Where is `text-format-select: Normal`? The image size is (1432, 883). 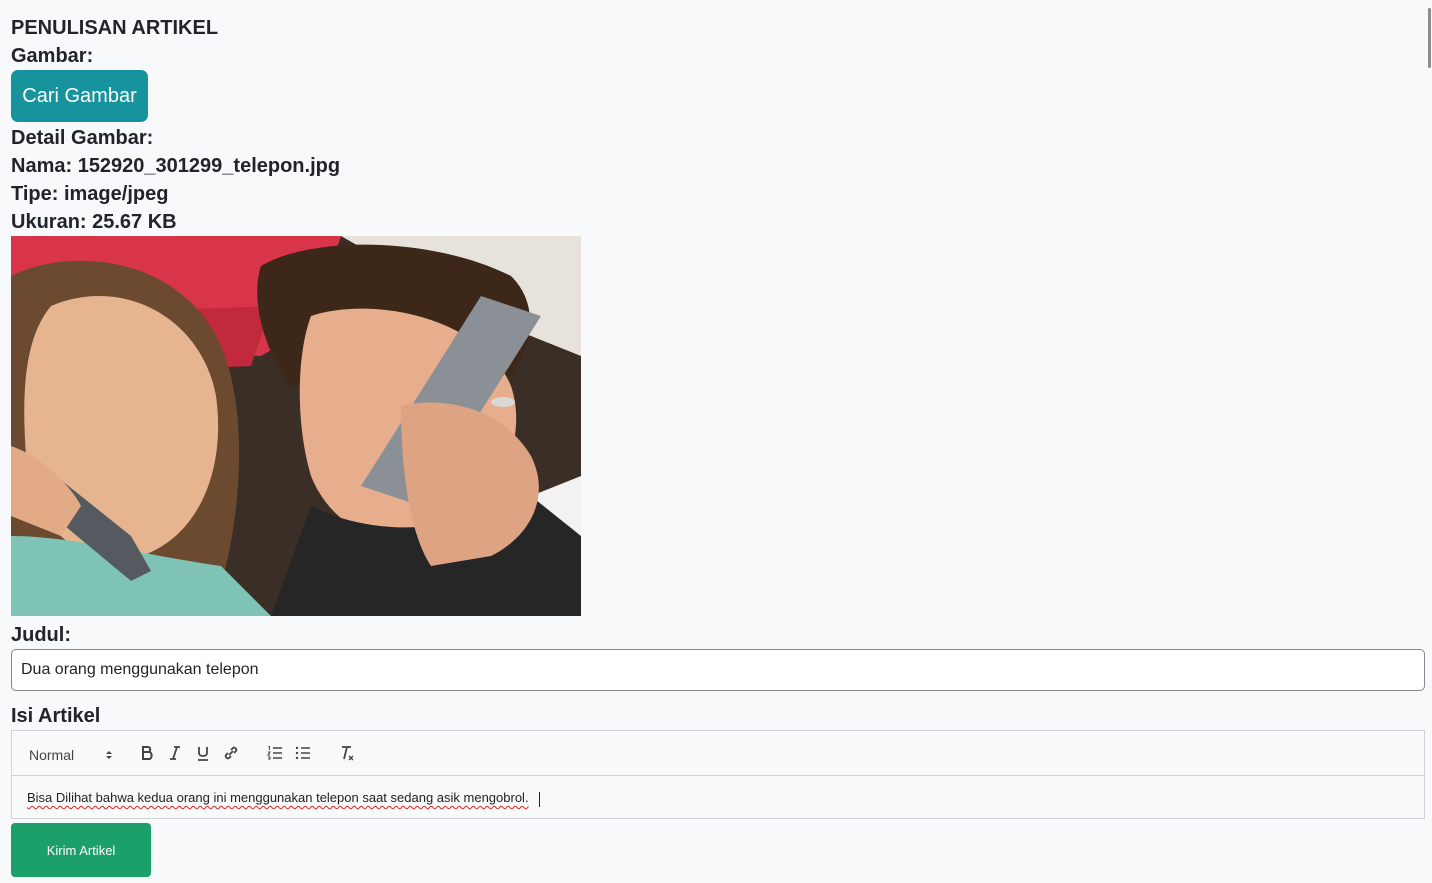
text-format-select: Normal is located at coordinates (71, 755).